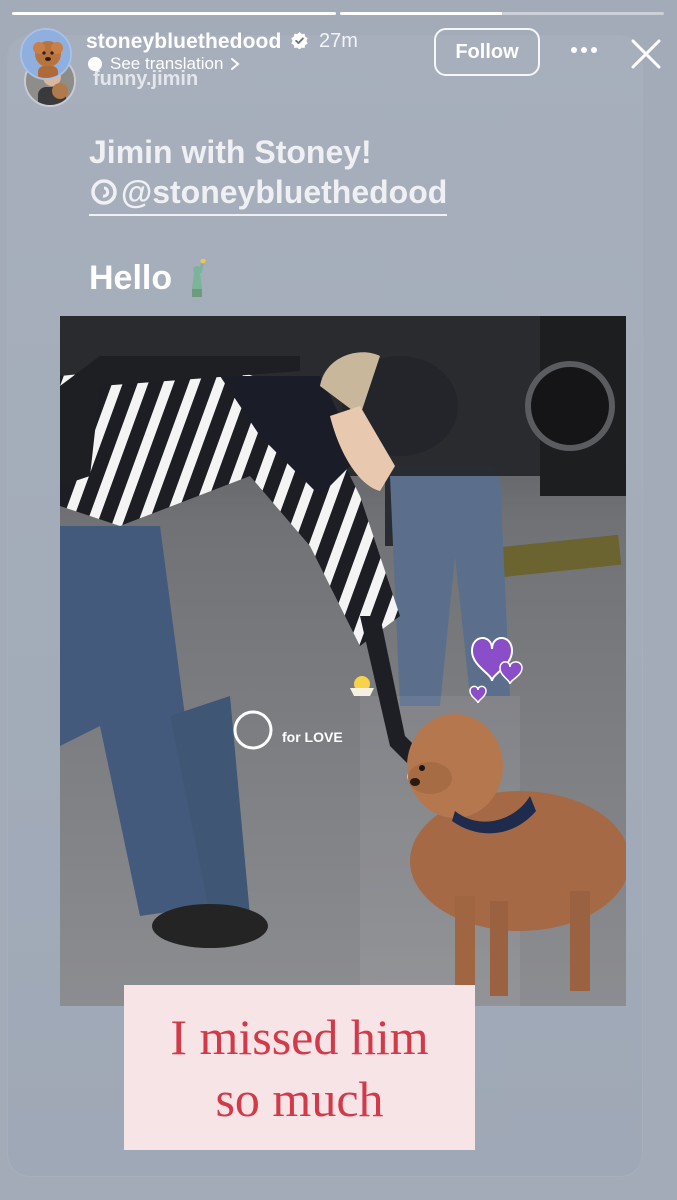  I want to click on follow-button: Follow, so click(487, 52).